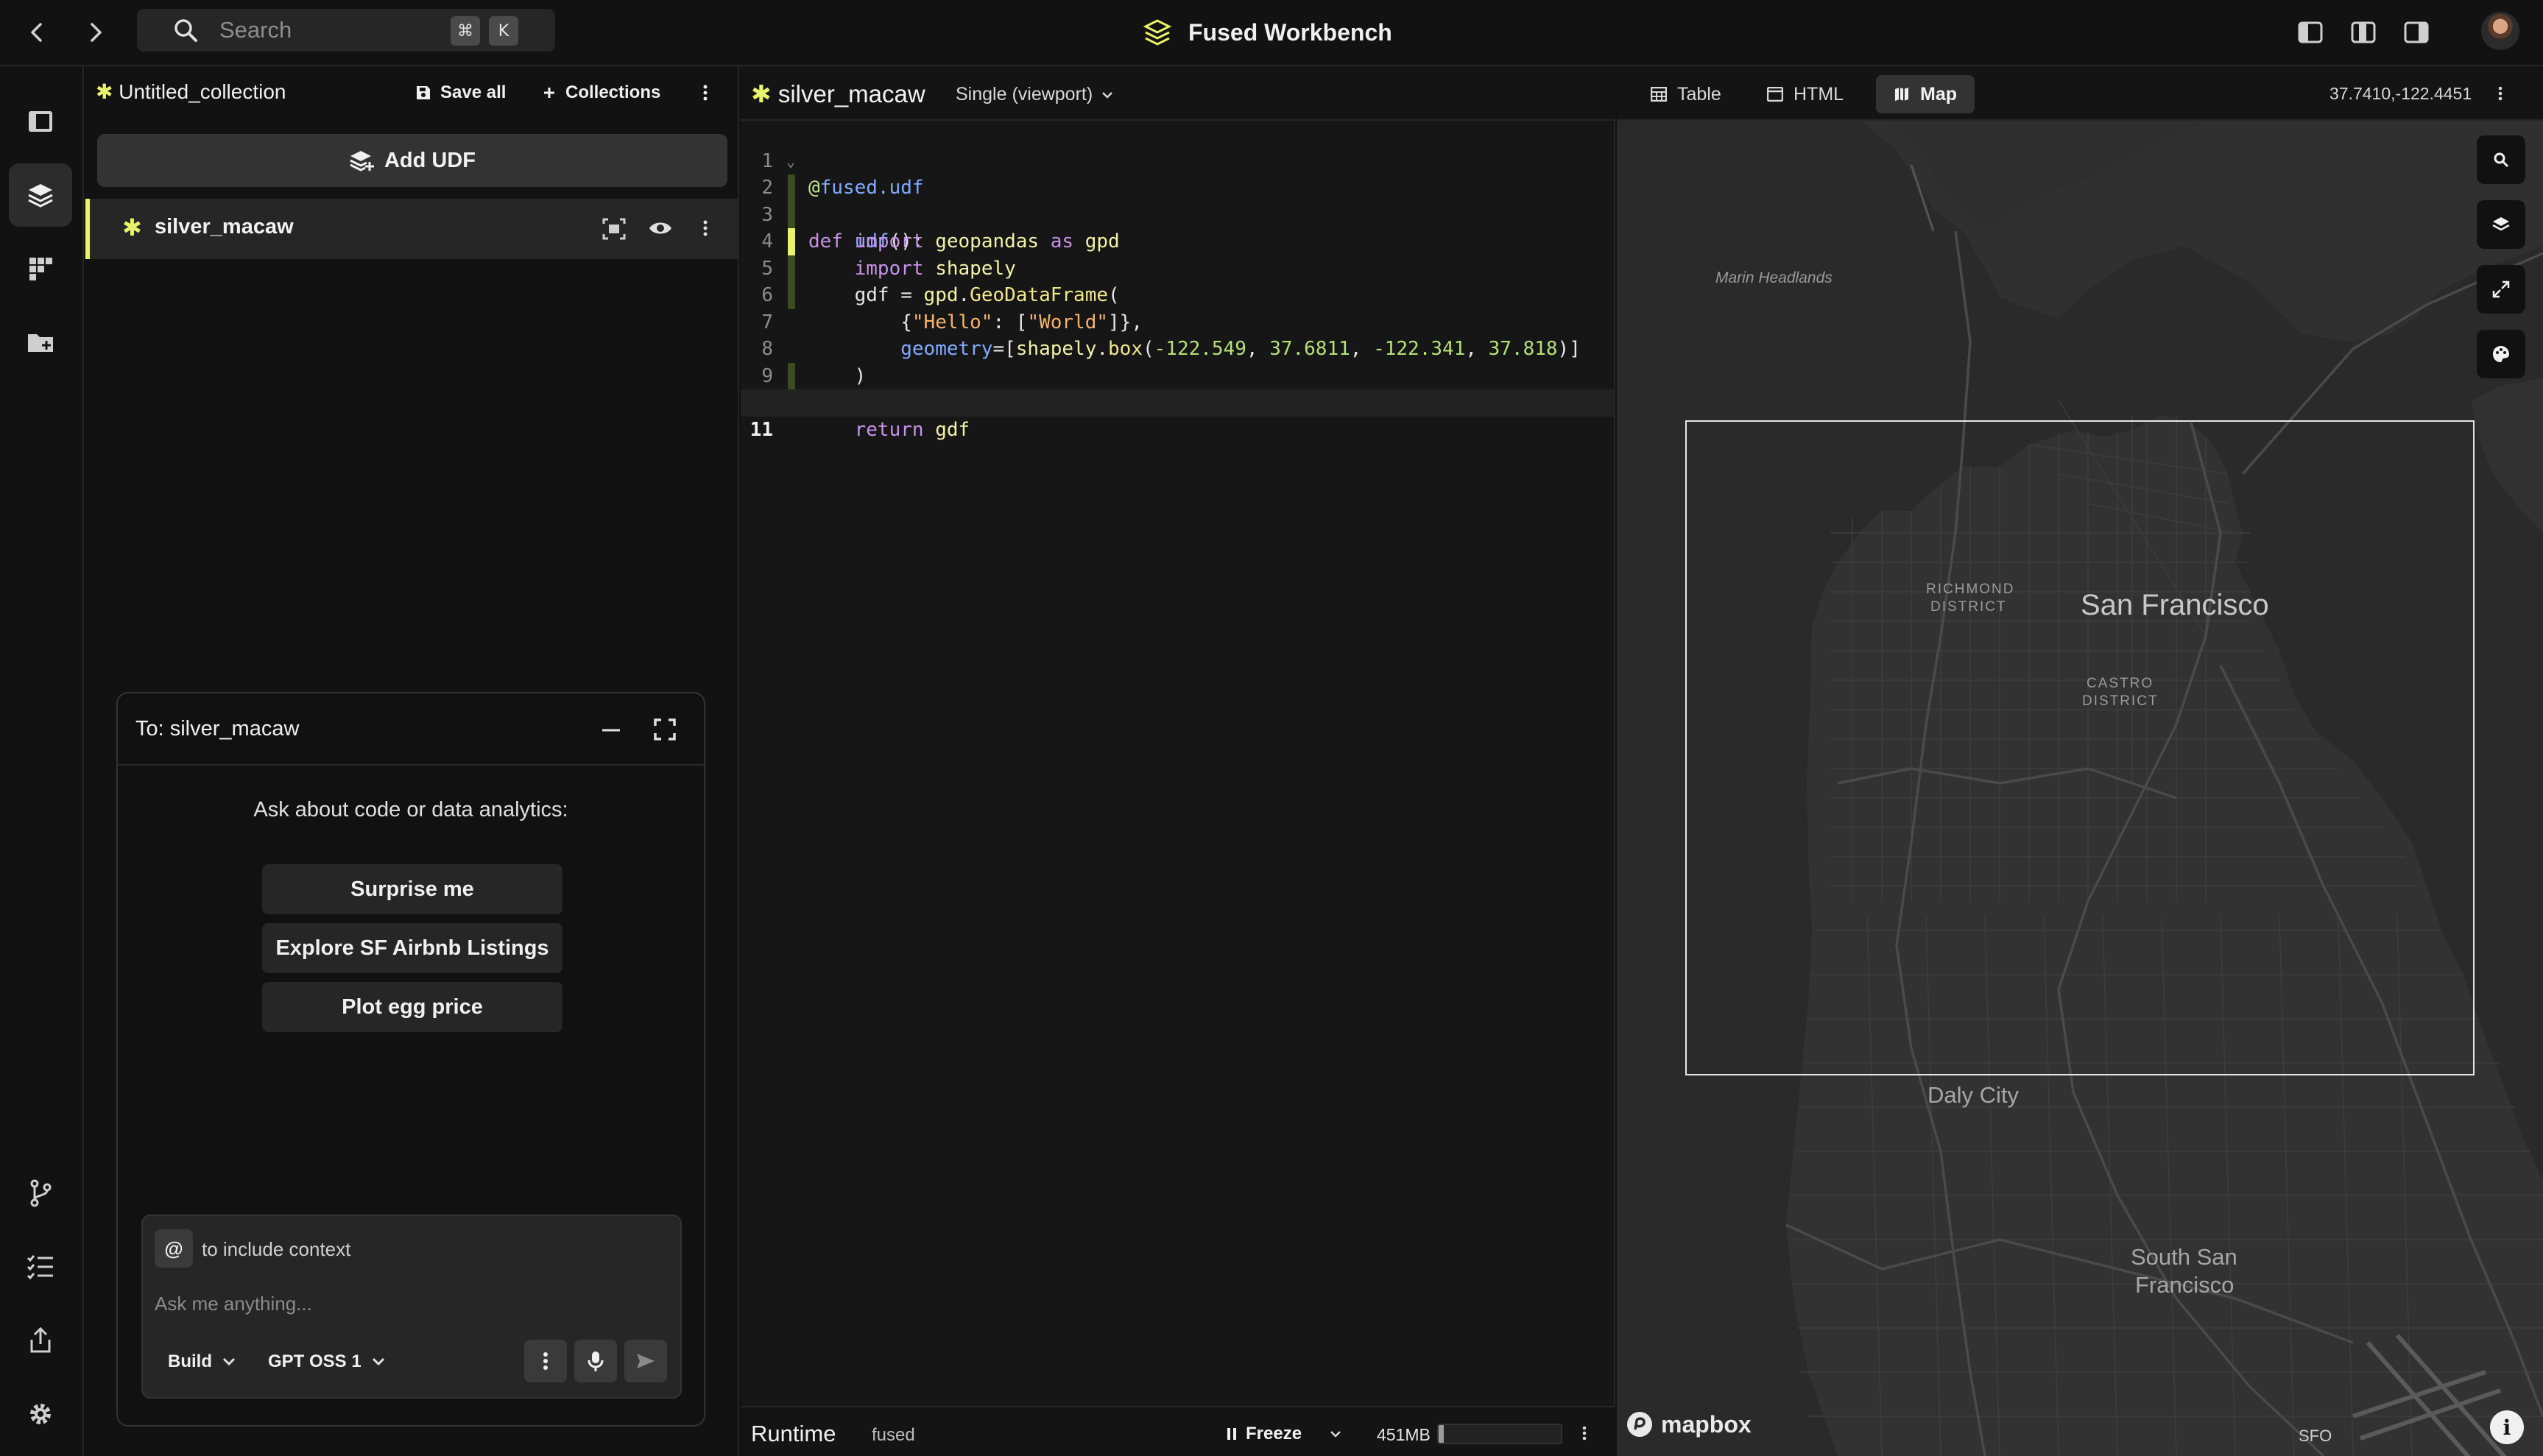 Image resolution: width=2543 pixels, height=1456 pixels. I want to click on voice-input-button, so click(596, 1361).